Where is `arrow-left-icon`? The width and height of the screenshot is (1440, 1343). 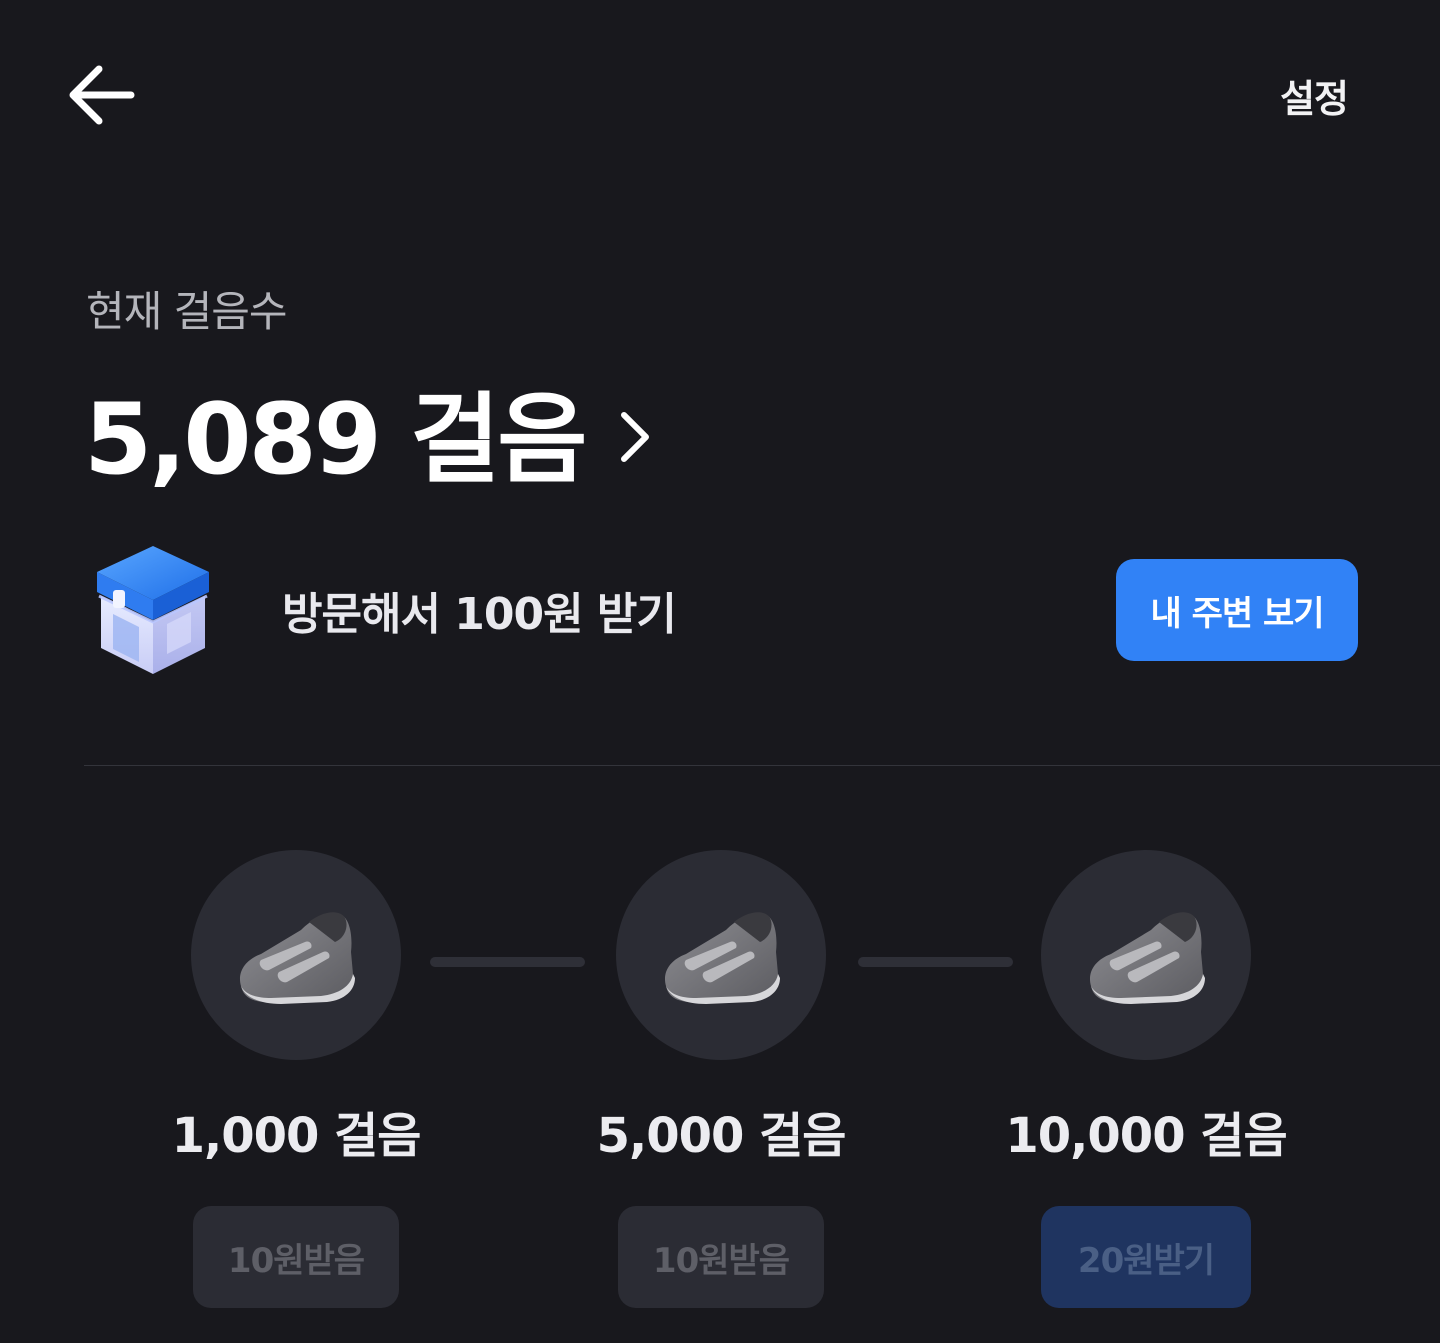 arrow-left-icon is located at coordinates (102, 95).